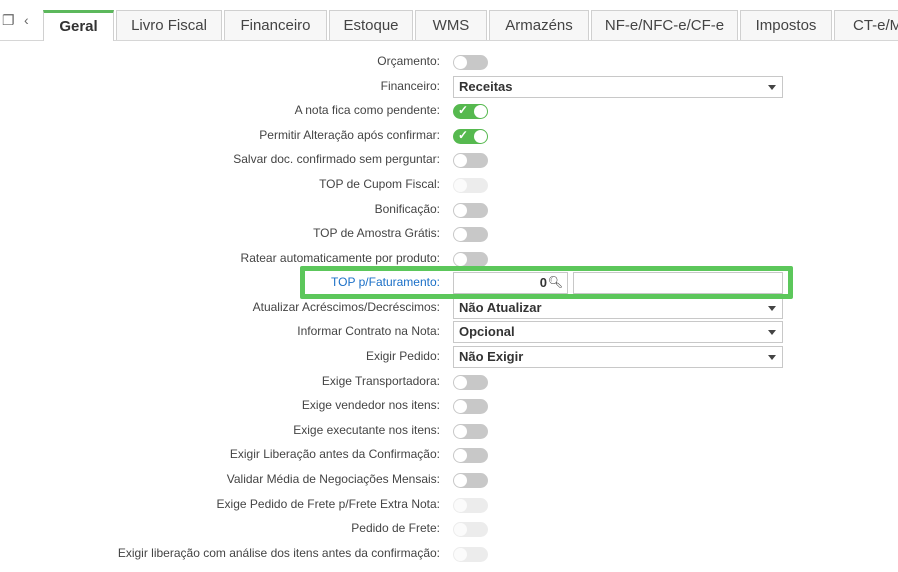 Image resolution: width=898 pixels, height=572 pixels. Describe the element at coordinates (449, 87) in the screenshot. I see `row-financeiro: Financeiro: Receitas` at that location.